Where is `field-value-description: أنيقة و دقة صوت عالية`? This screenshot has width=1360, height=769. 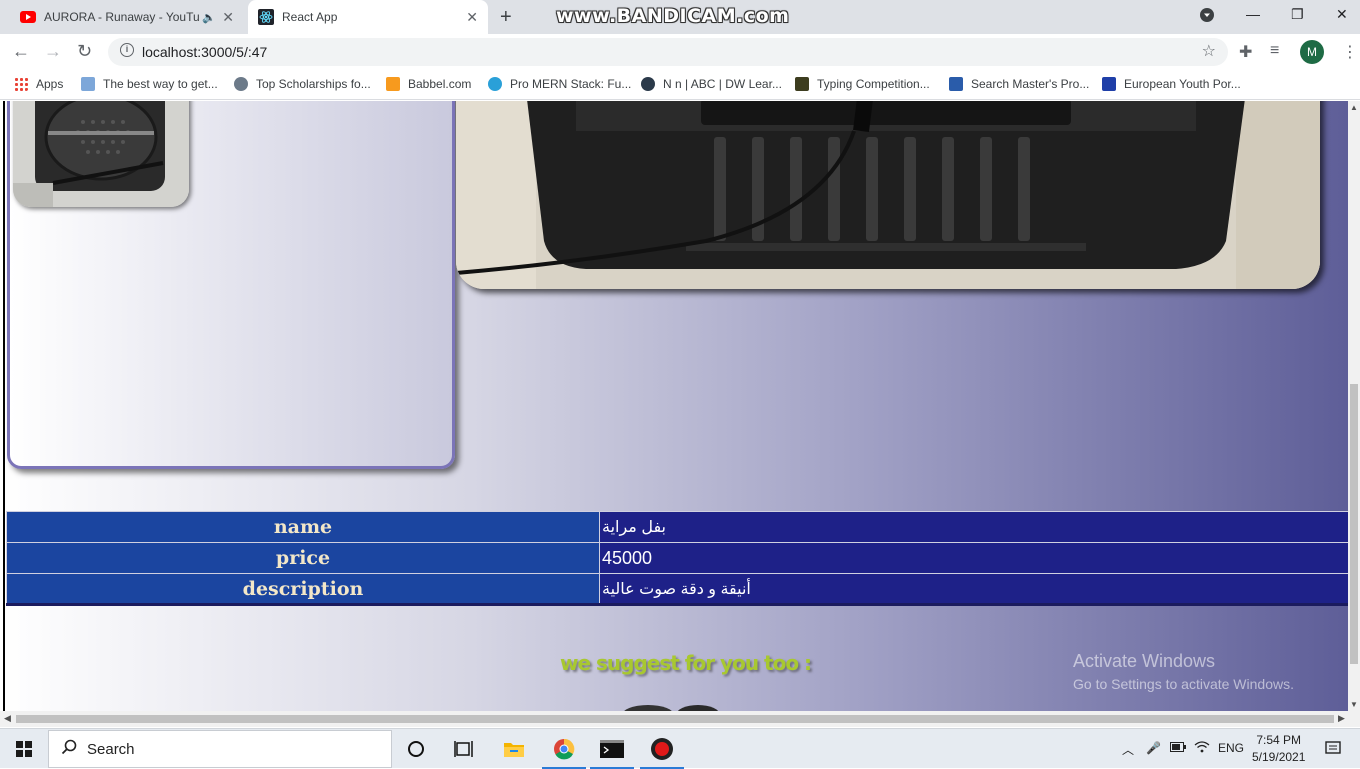
field-value-description: أنيقة و دقة صوت عالية is located at coordinates (973, 589).